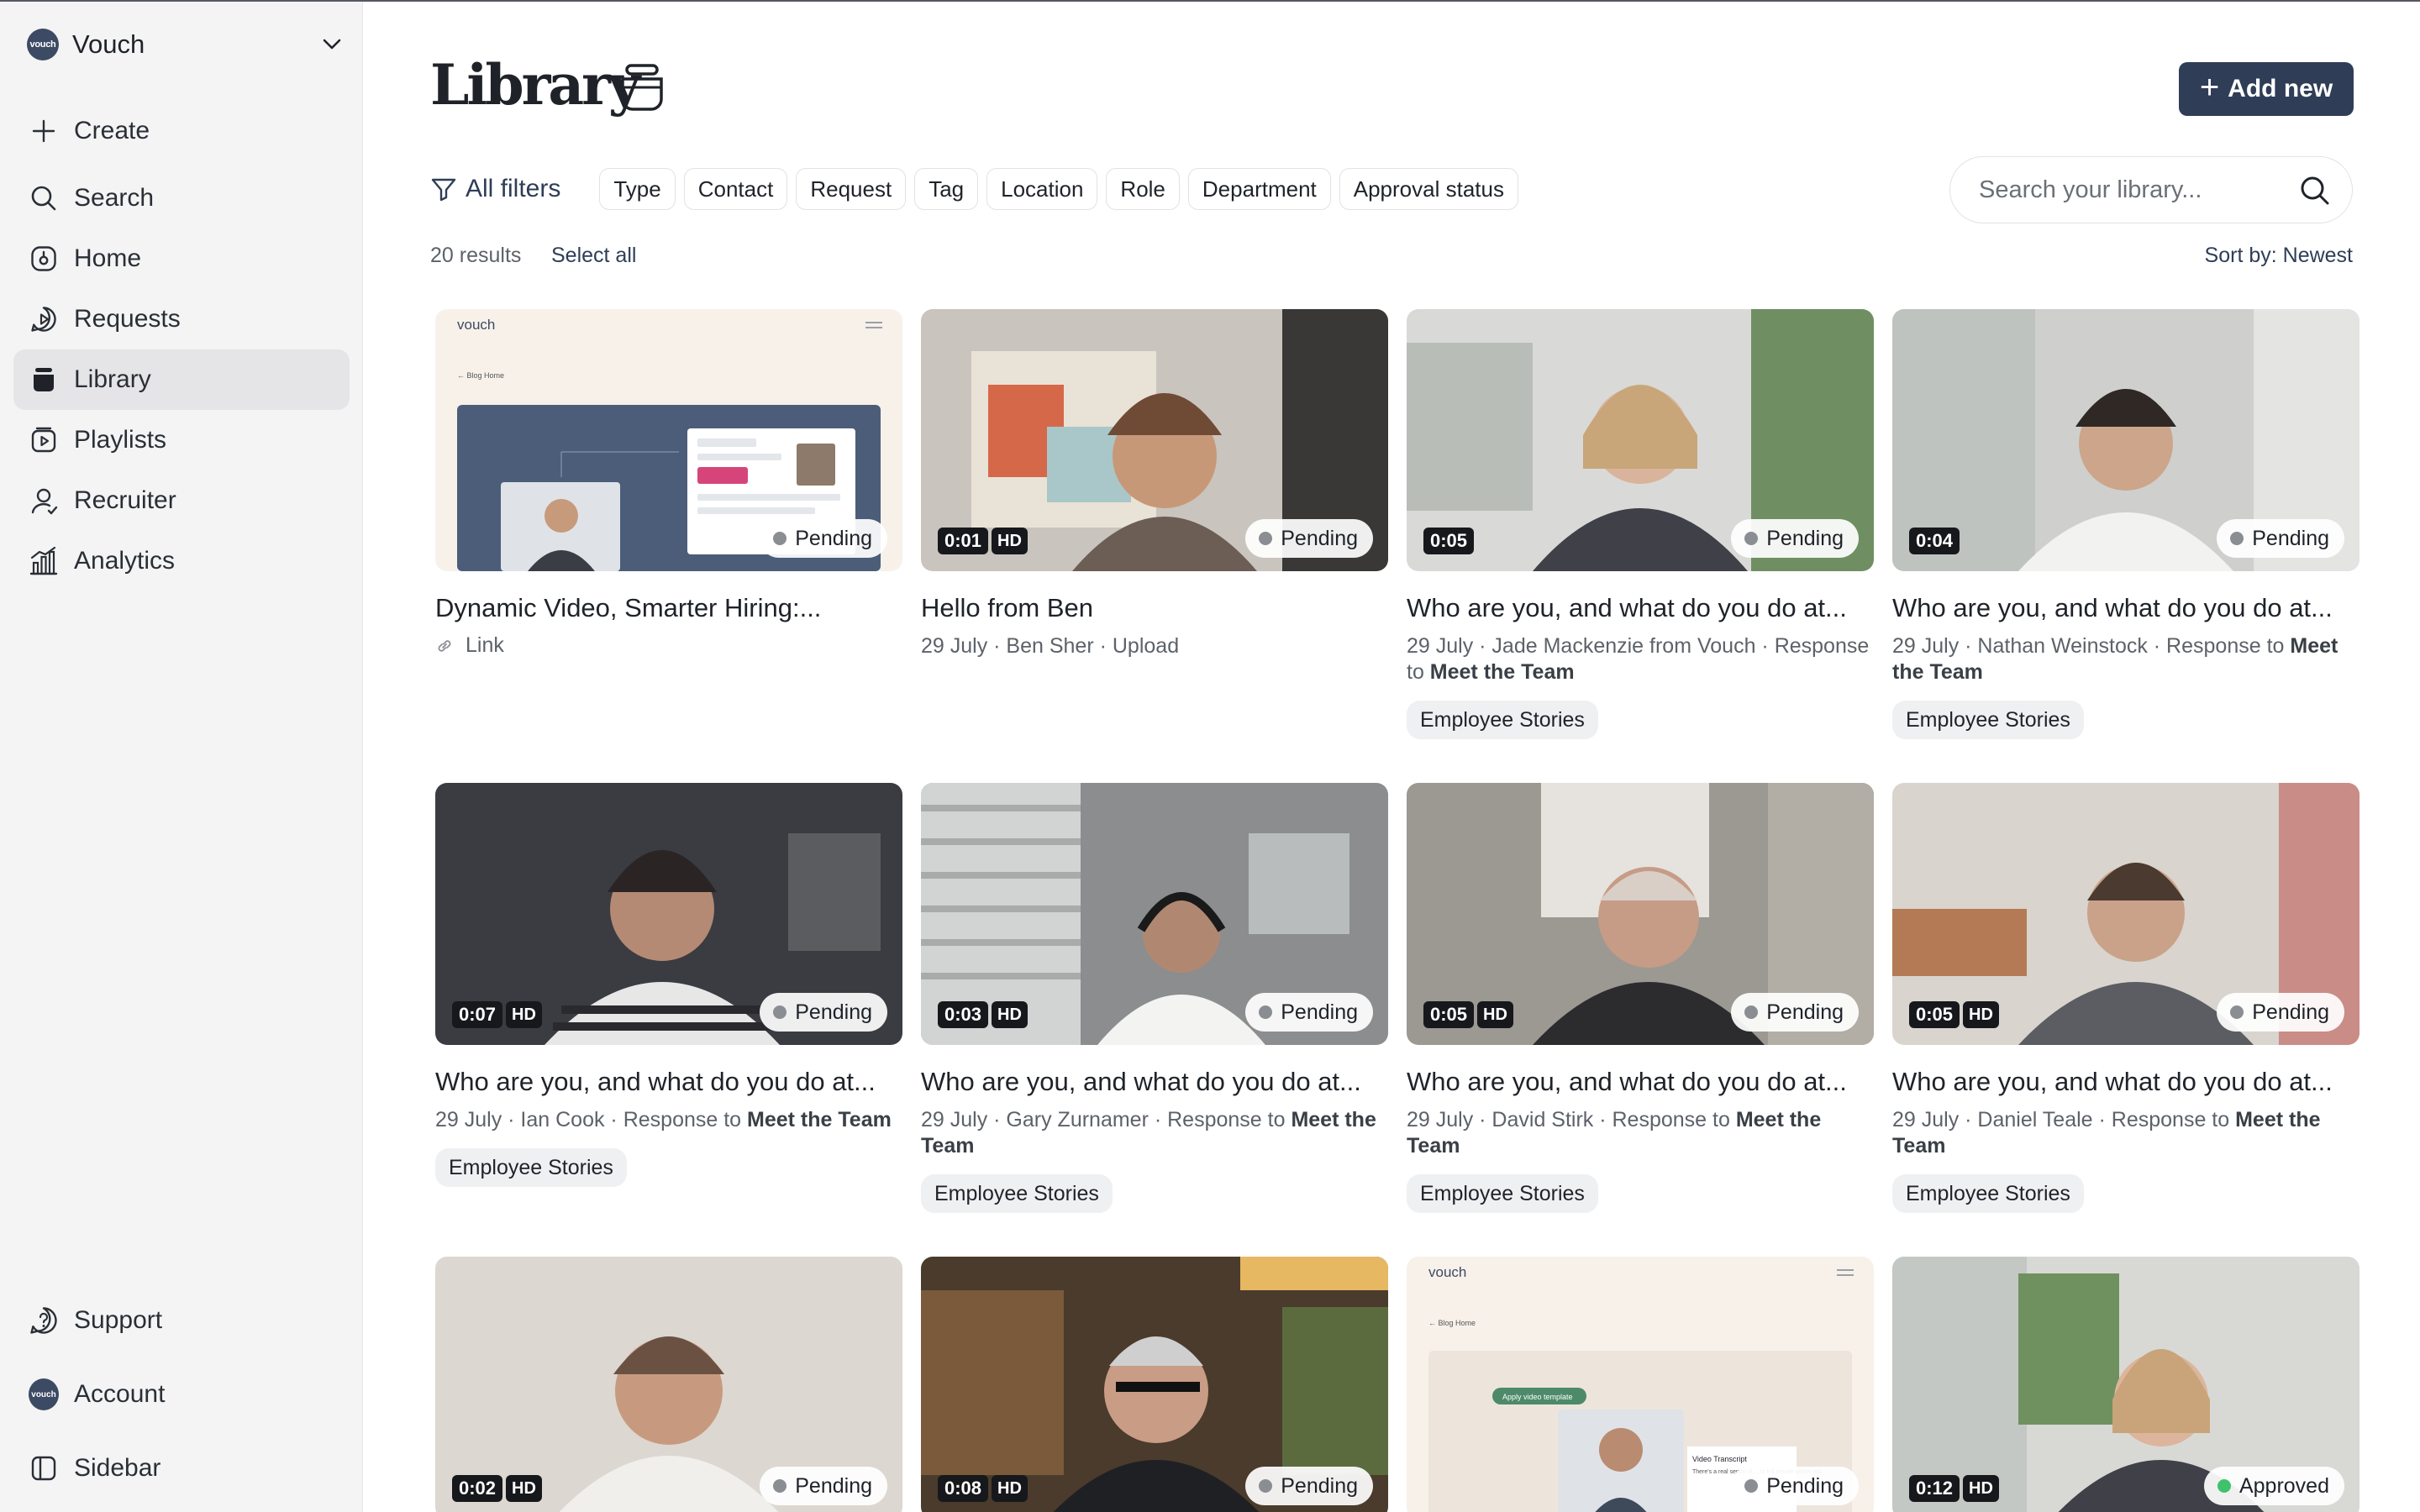 This screenshot has height=1512, width=2420. Describe the element at coordinates (1449, 541) in the screenshot. I see `duration-badge: 0:05` at that location.